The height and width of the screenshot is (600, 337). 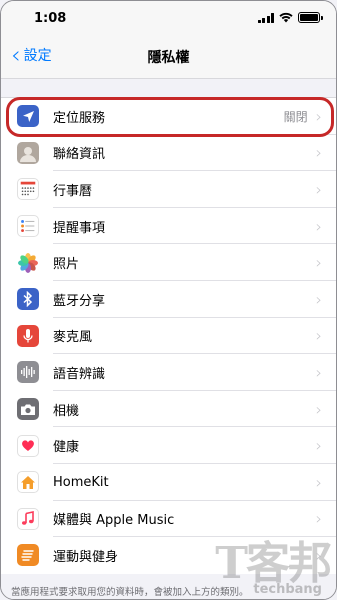 What do you see at coordinates (168, 116) in the screenshot?
I see `row-location-services: 定位服務 關閉 ›` at bounding box center [168, 116].